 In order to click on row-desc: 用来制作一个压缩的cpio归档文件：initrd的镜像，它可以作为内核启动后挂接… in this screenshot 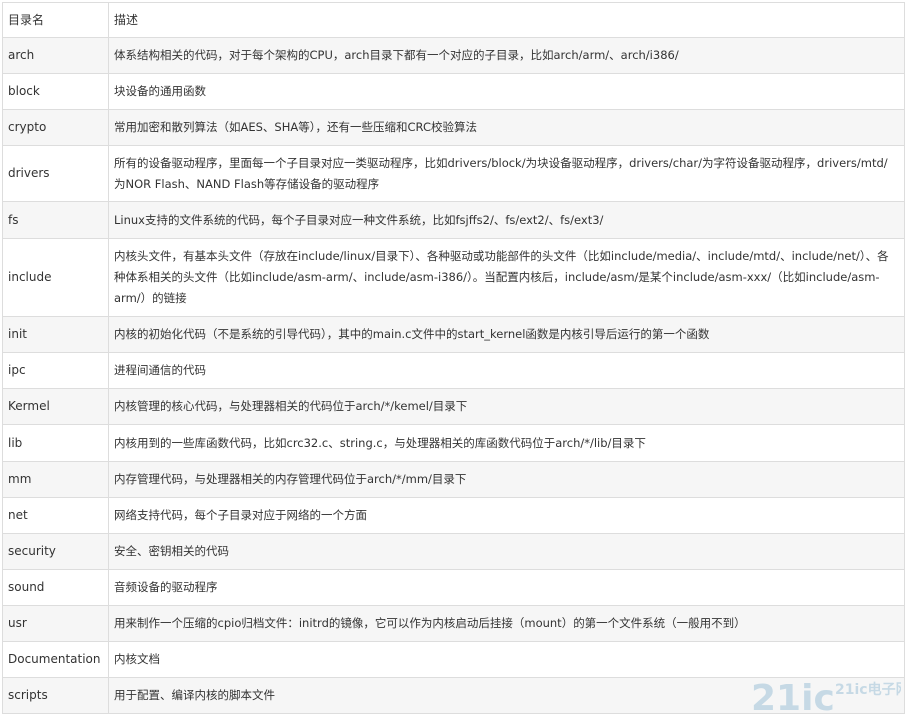, I will do `click(506, 623)`.